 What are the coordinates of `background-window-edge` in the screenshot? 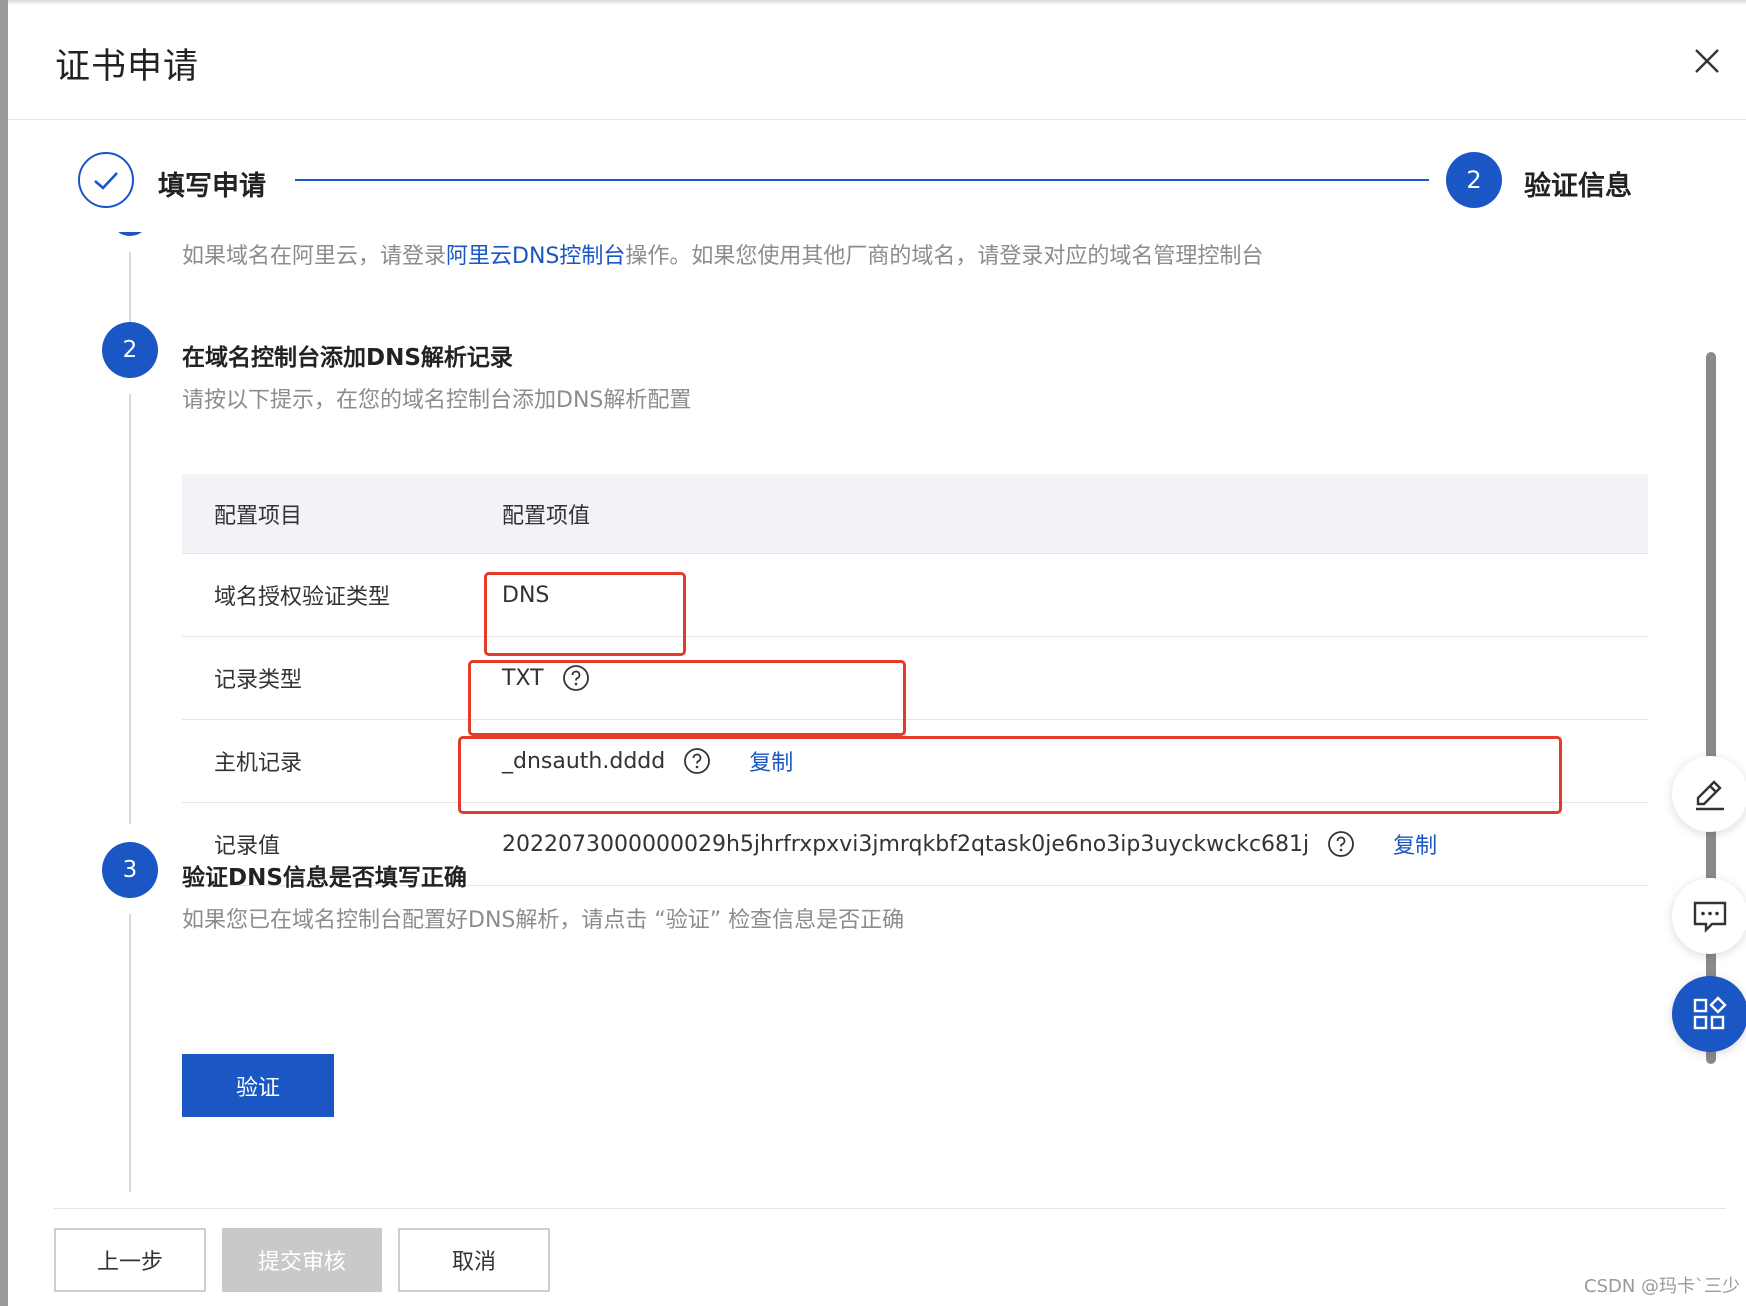 It's located at (4, 653).